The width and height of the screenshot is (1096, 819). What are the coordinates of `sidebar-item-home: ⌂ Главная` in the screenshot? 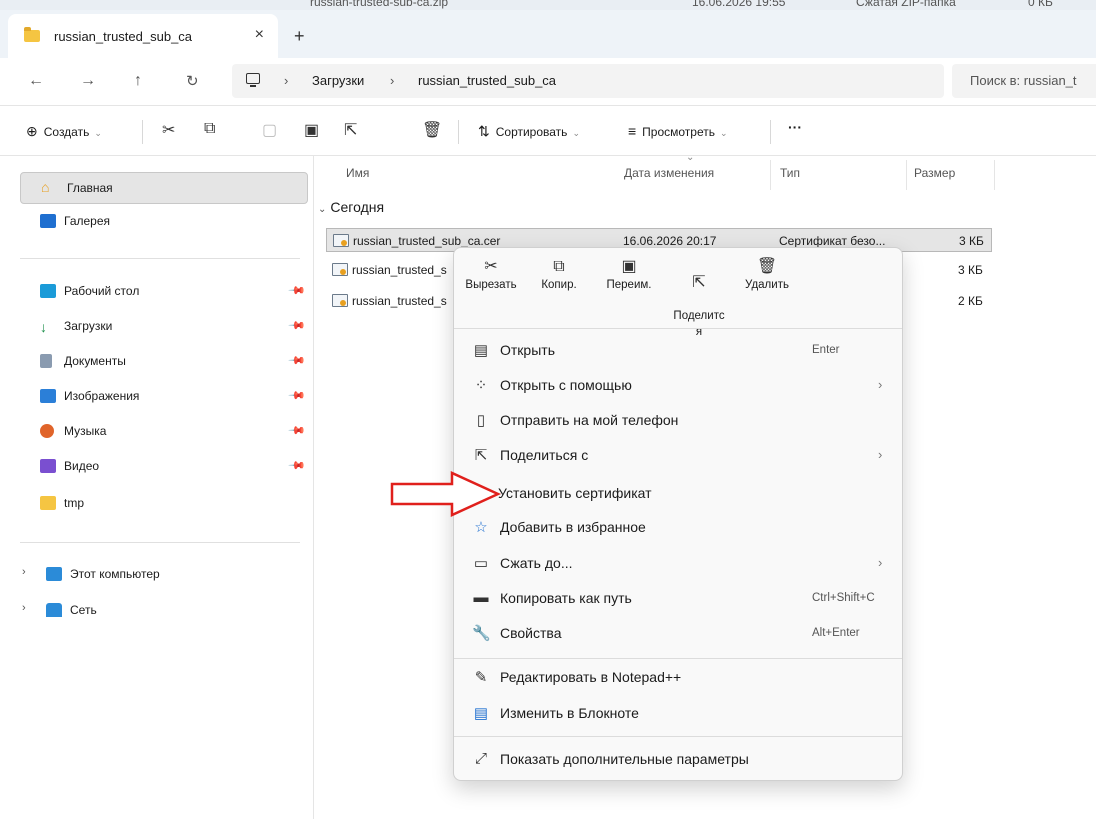 It's located at (164, 188).